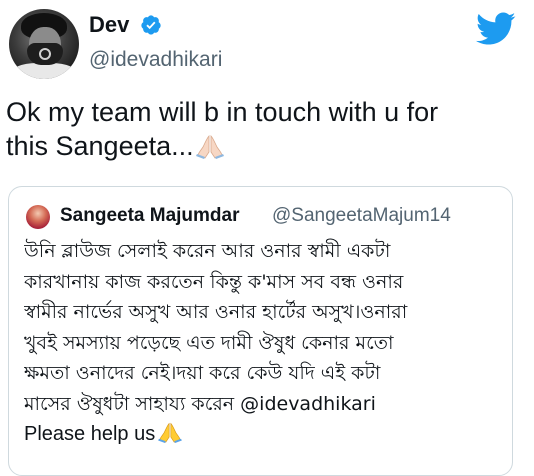 Image resolution: width=534 pixels, height=476 pixels. Describe the element at coordinates (109, 25) in the screenshot. I see `author-display-name: Dev` at that location.